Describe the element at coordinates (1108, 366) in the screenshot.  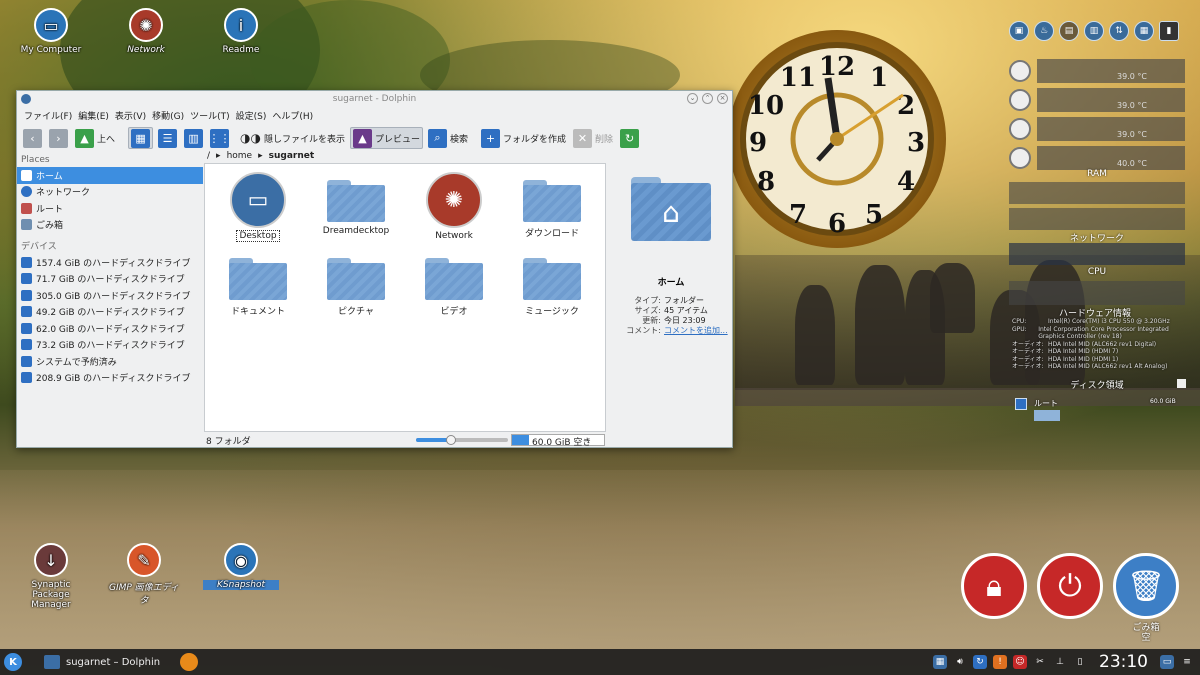
I see `hw-value: HDA Intel MID (ALC662 rev1 Alt Analog)` at that location.